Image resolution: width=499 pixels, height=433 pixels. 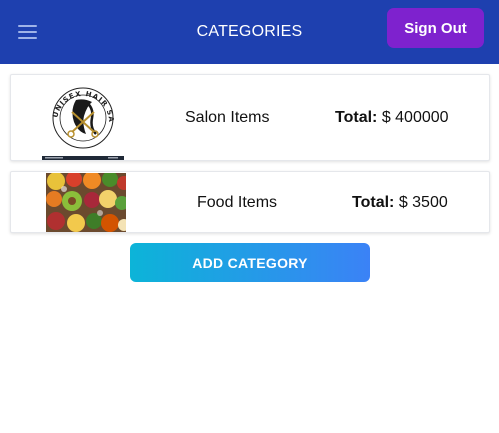 What do you see at coordinates (237, 202) in the screenshot?
I see `category-name: Food Items` at bounding box center [237, 202].